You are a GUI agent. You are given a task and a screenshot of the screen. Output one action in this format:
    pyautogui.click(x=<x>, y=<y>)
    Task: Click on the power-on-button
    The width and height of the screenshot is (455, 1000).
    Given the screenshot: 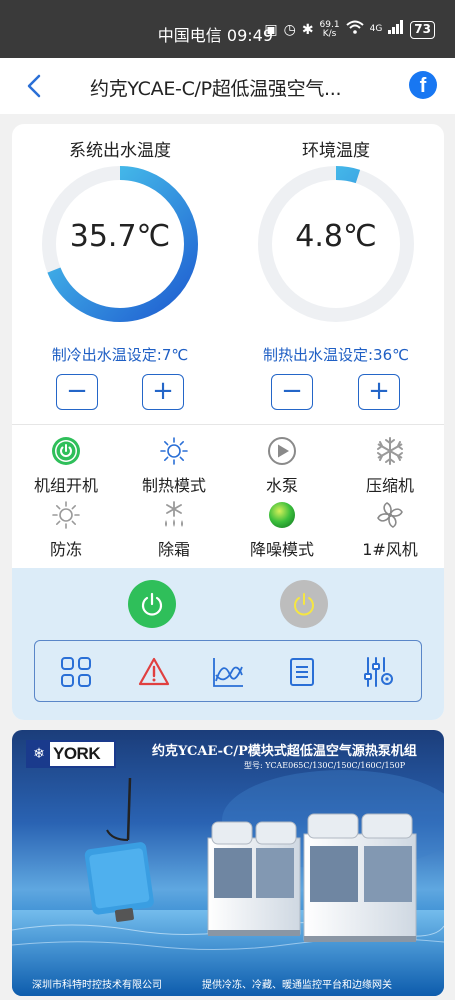 What is the action you would take?
    pyautogui.click(x=152, y=604)
    